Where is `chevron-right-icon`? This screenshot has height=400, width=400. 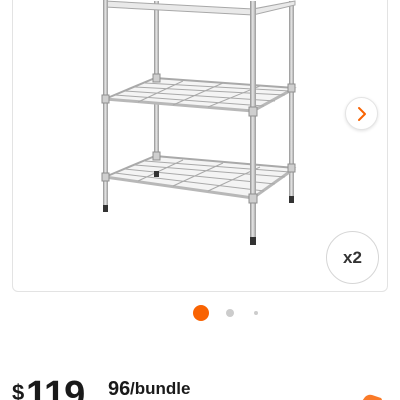
chevron-right-icon is located at coordinates (361, 113).